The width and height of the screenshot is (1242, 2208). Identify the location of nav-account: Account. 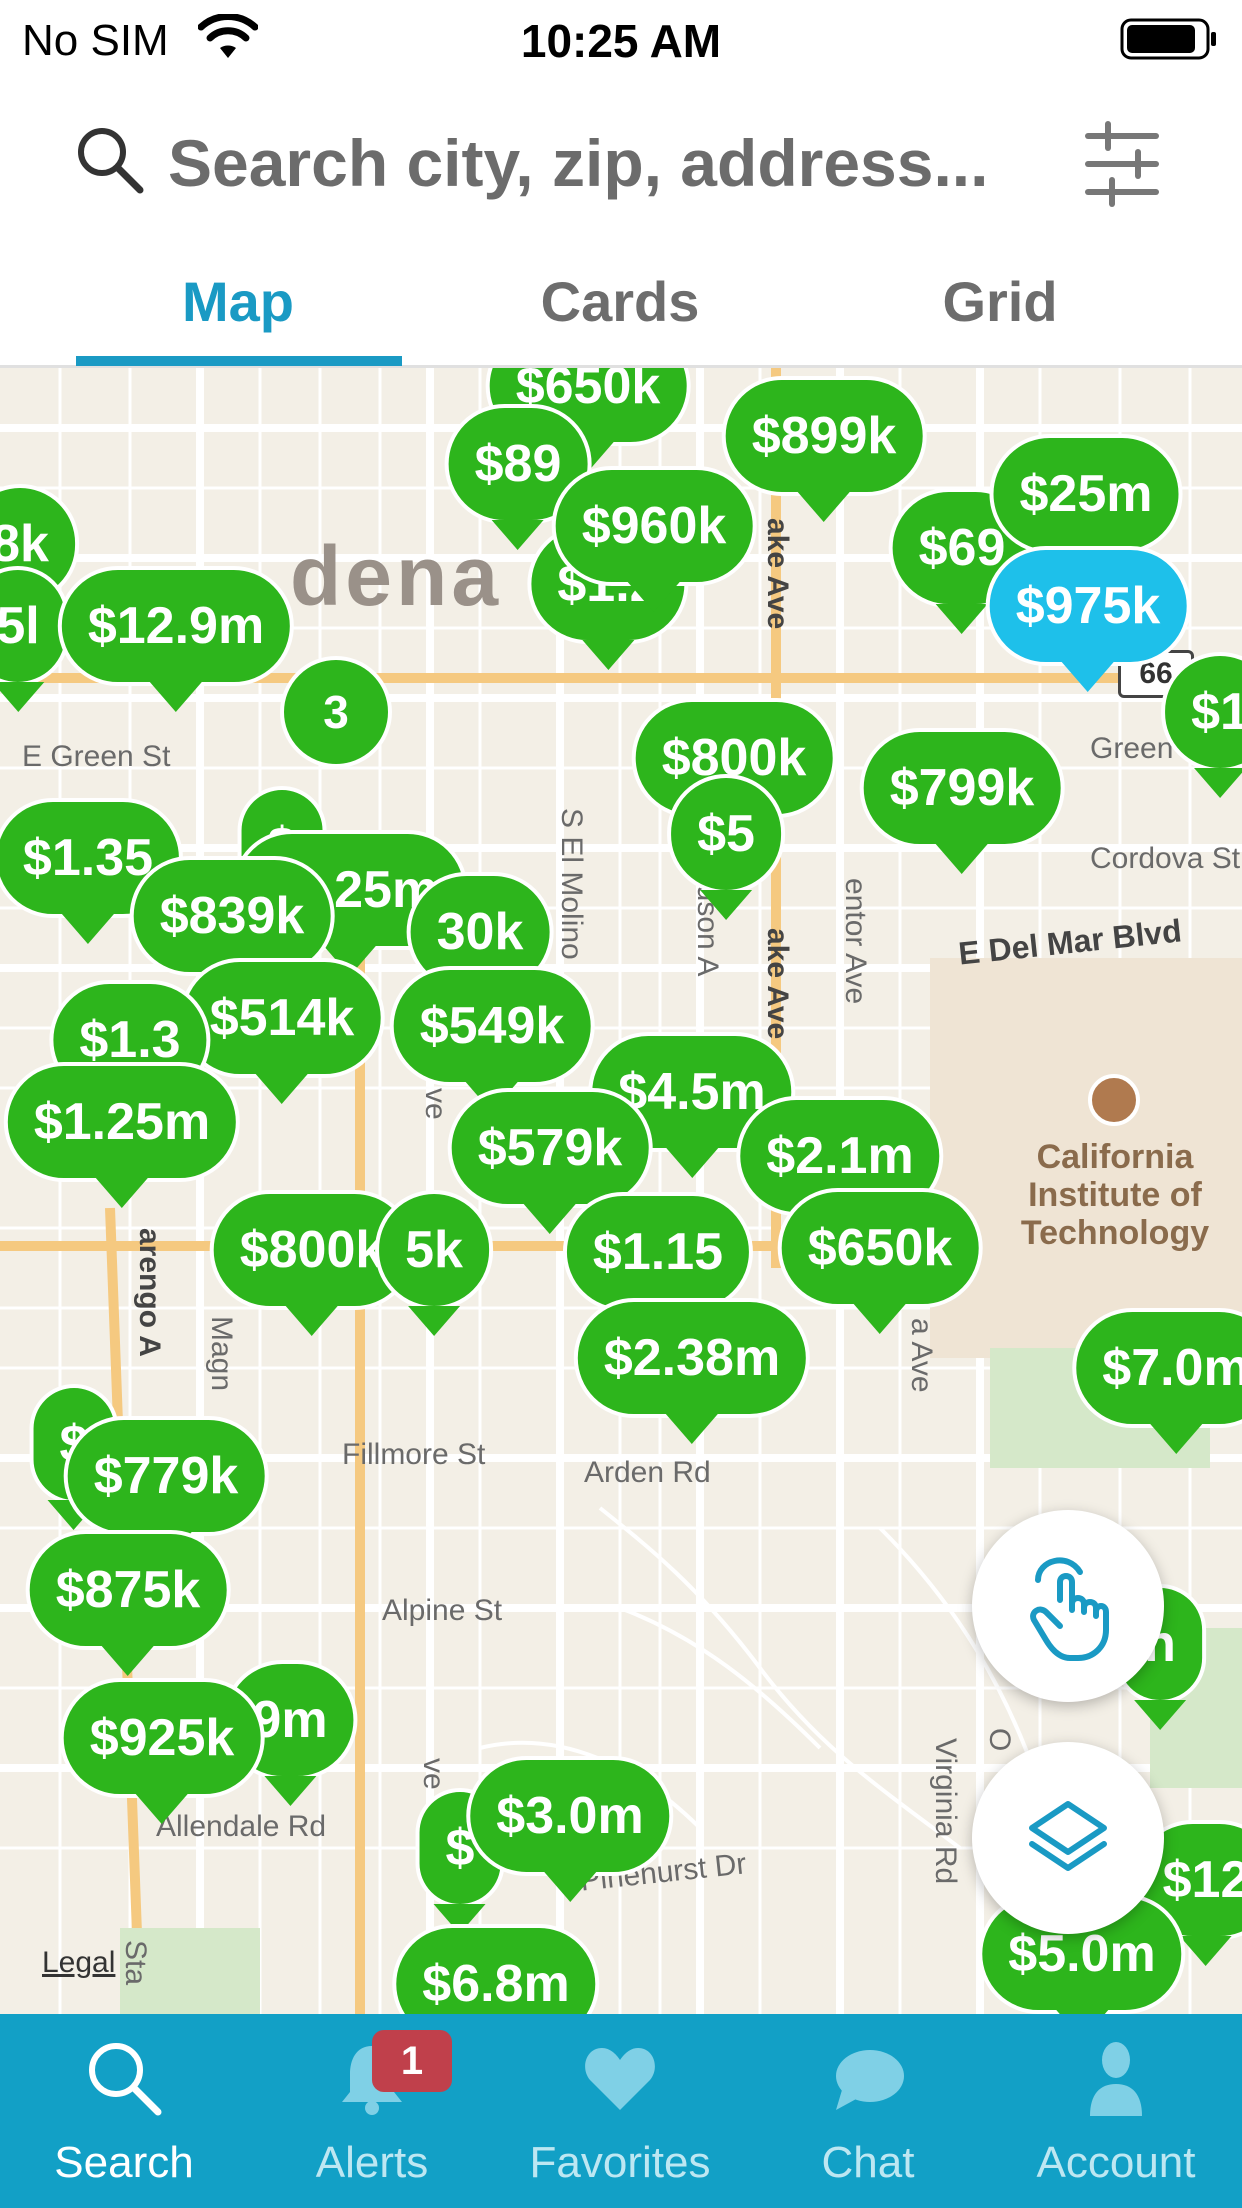
(1116, 2111).